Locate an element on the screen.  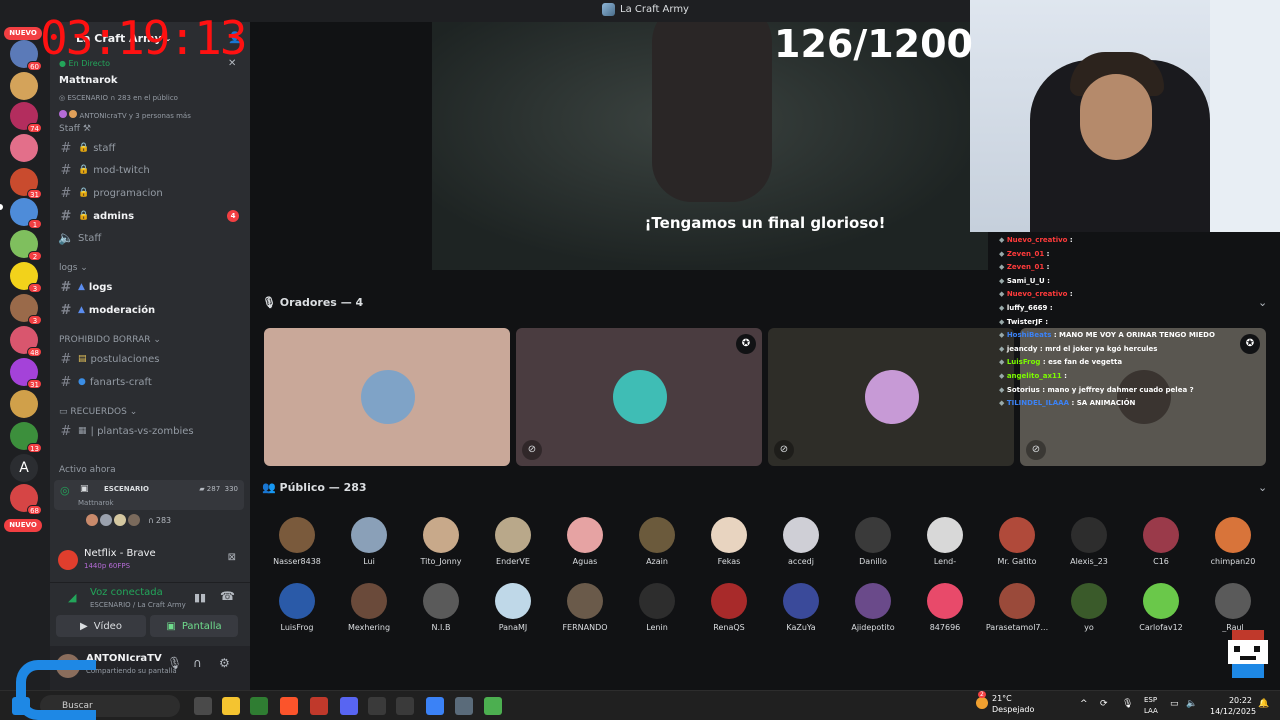
audience-member: Azain is located at coordinates (657, 541).